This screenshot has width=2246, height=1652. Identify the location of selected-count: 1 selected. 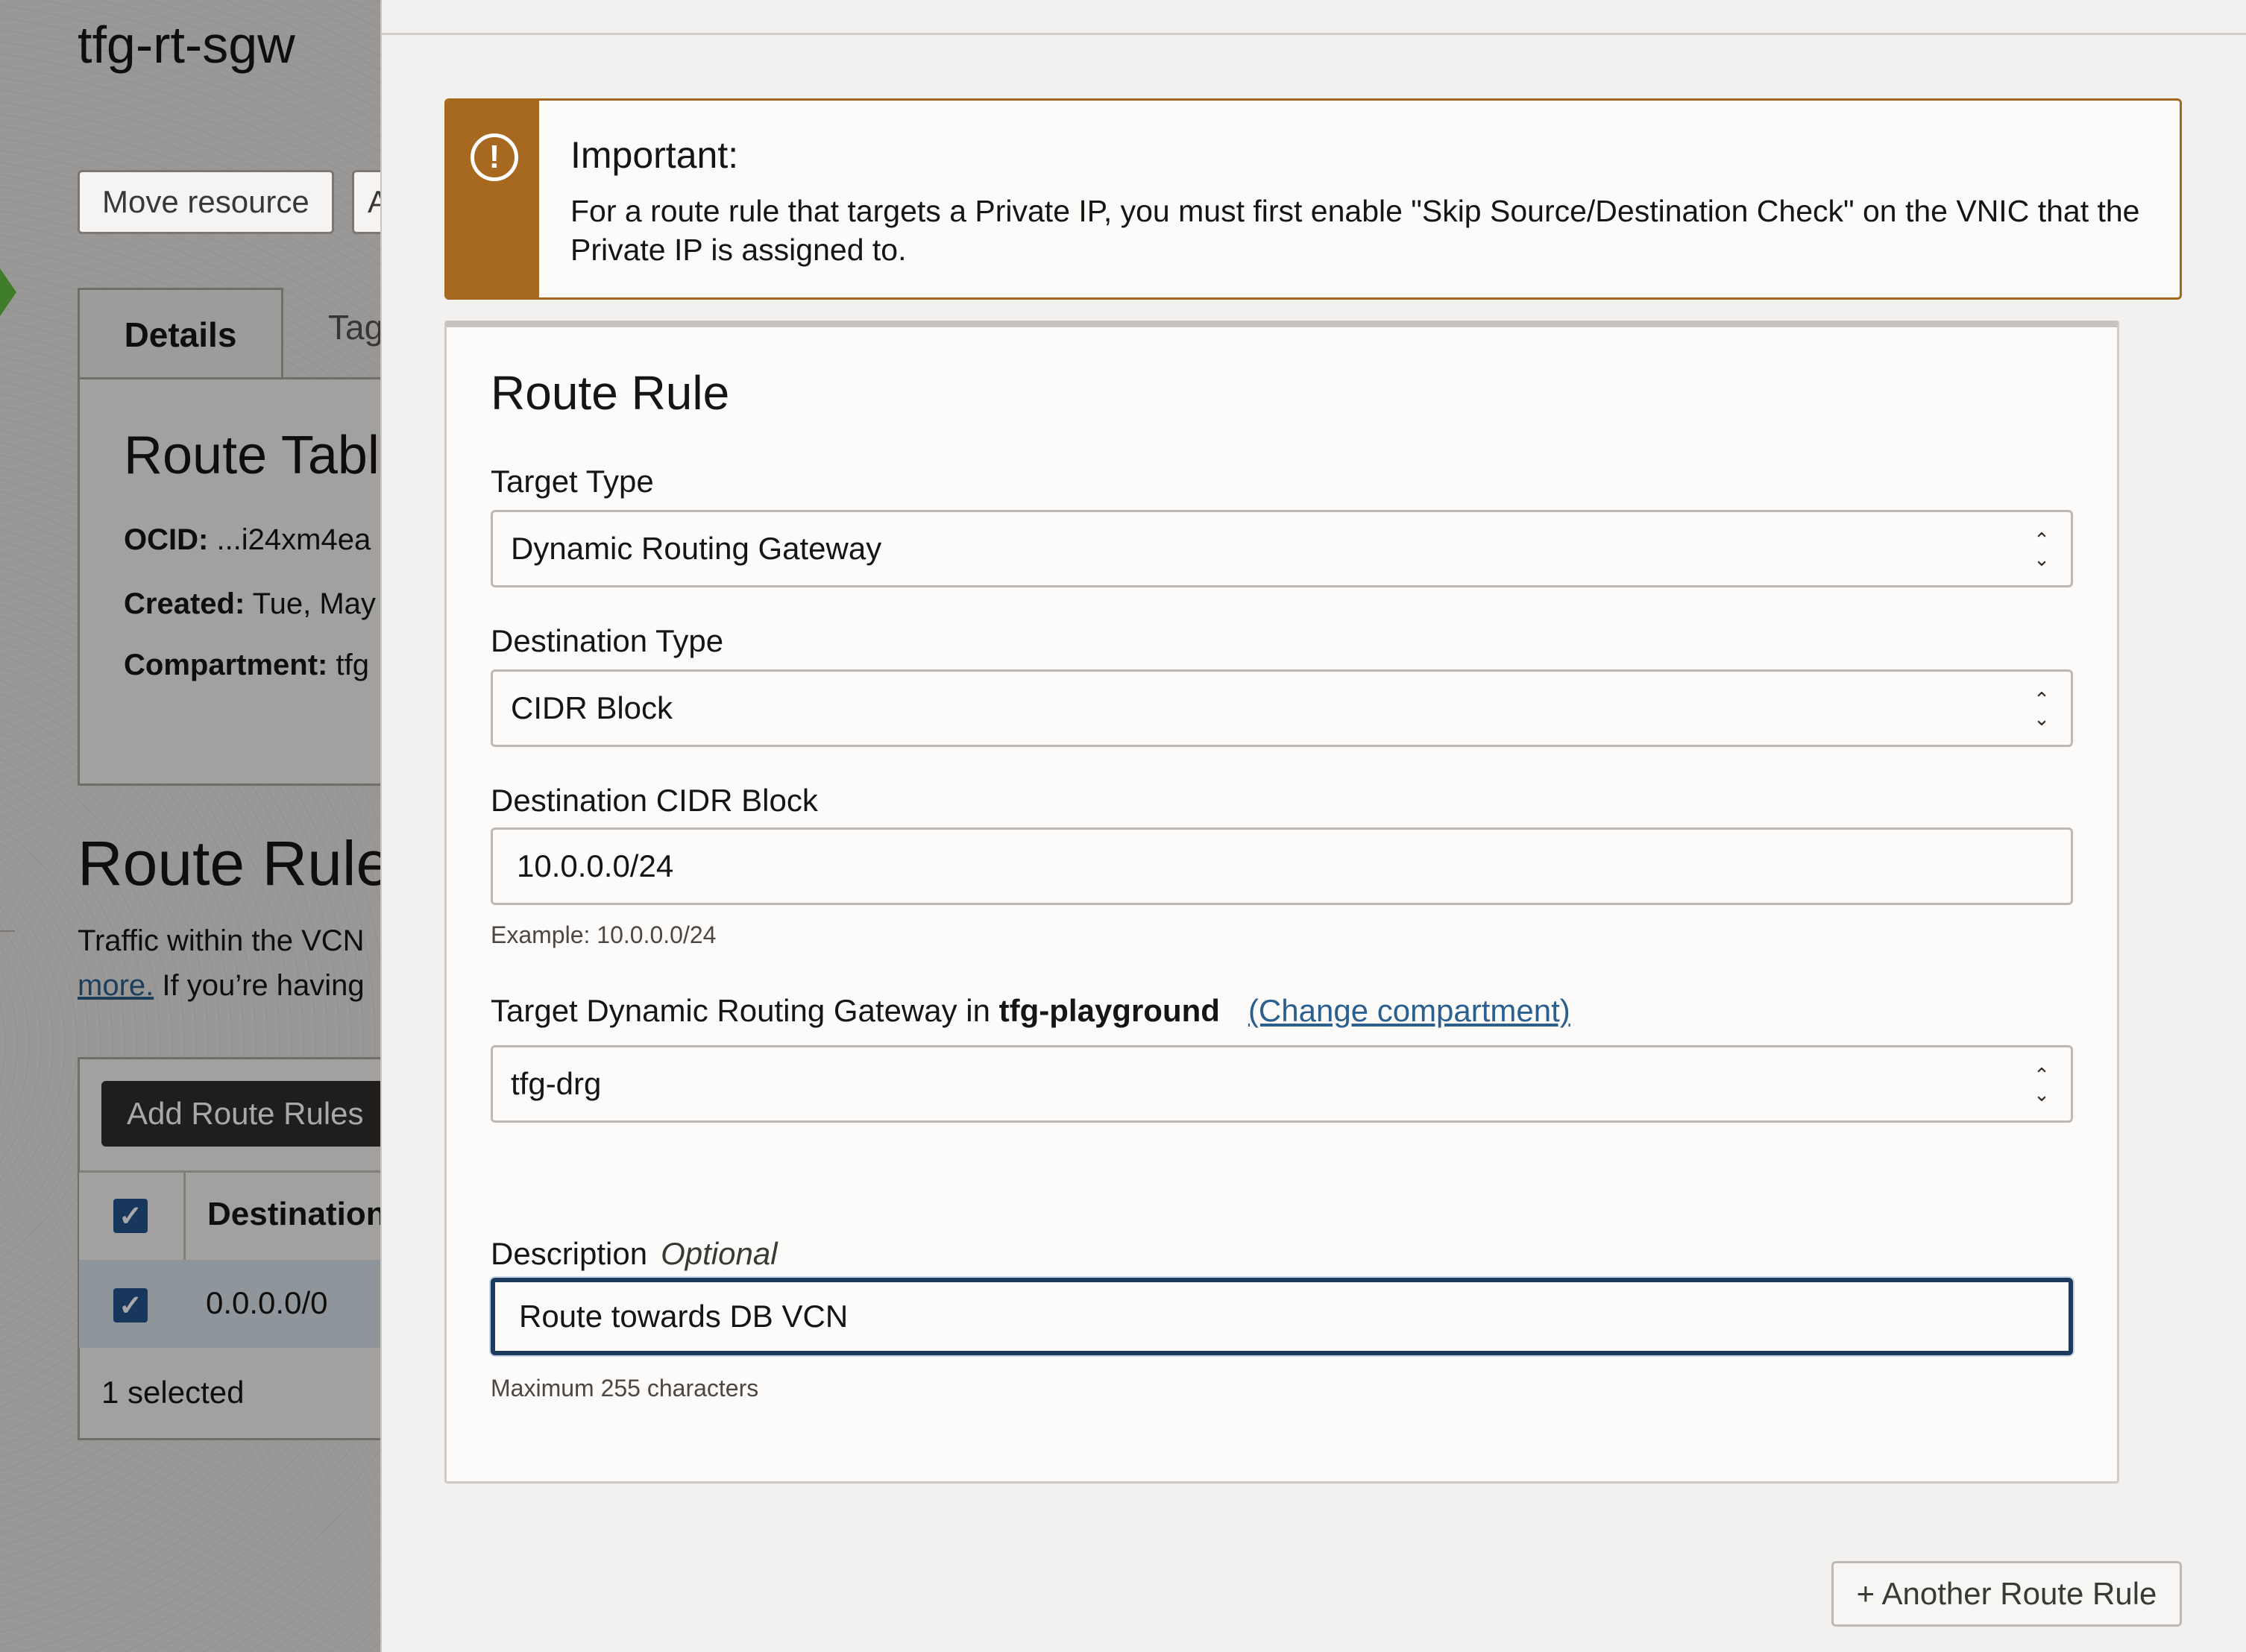
(173, 1392).